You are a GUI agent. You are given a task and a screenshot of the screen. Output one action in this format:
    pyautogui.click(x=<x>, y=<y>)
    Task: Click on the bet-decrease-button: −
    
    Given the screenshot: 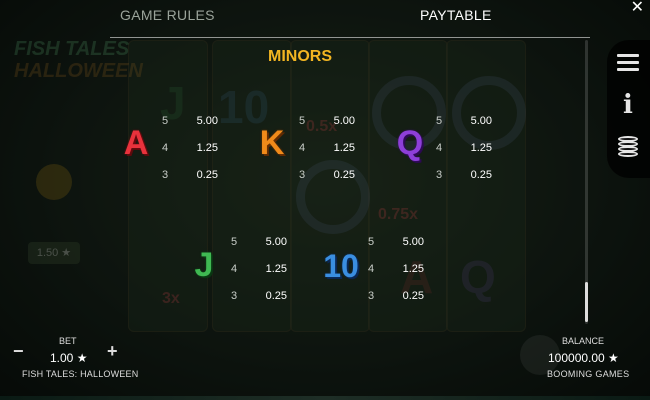 What is the action you would take?
    pyautogui.click(x=18, y=351)
    